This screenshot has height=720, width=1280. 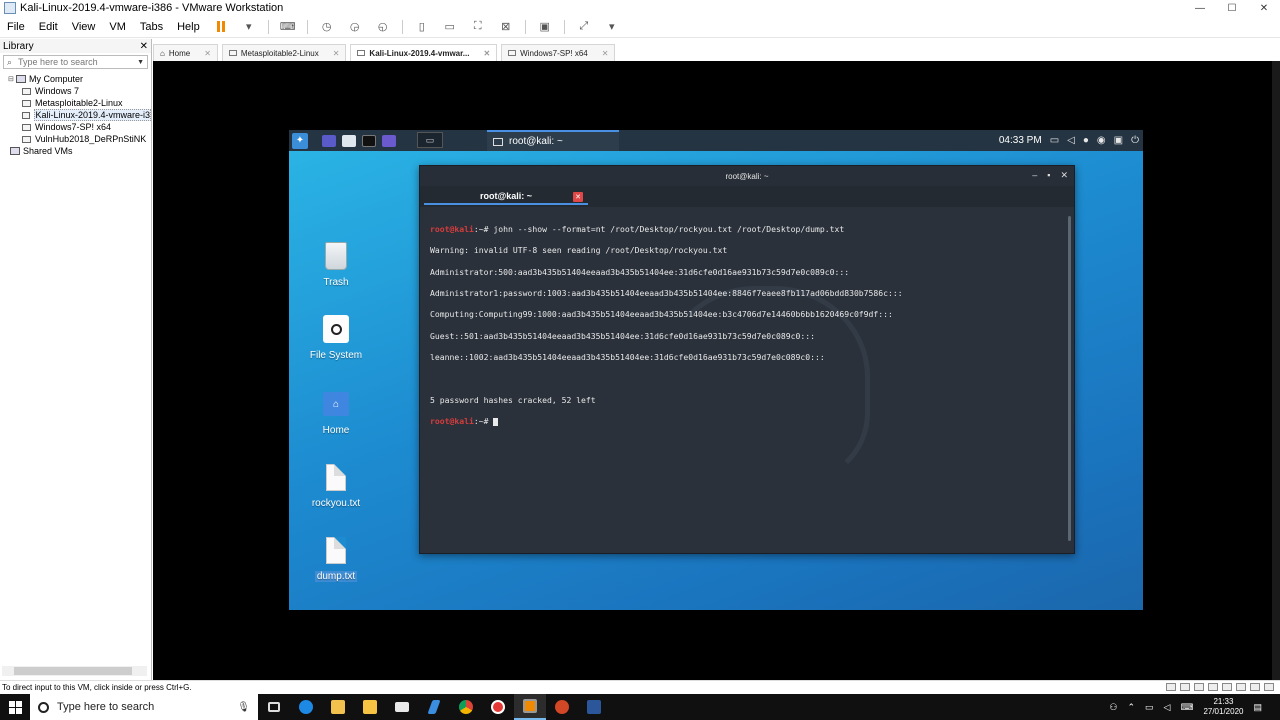 What do you see at coordinates (1241, 687) in the screenshot?
I see `printer-icon` at bounding box center [1241, 687].